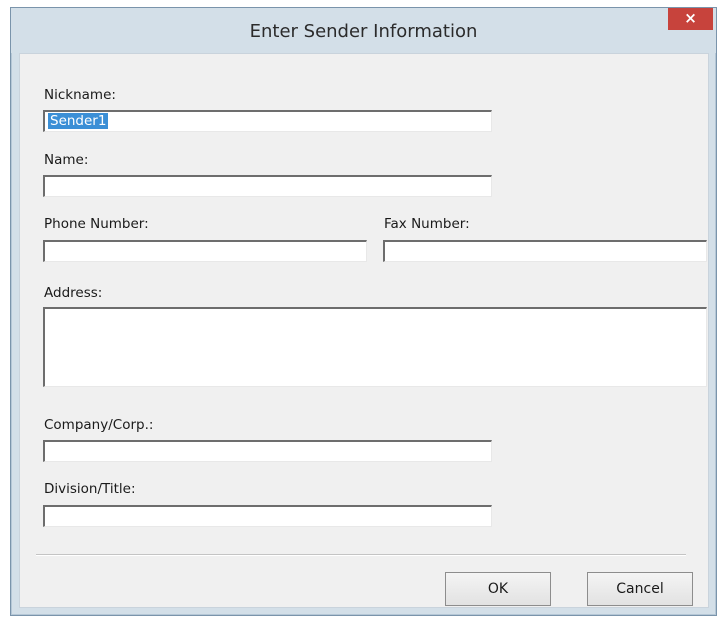 Image resolution: width=724 pixels, height=626 pixels. I want to click on division-title-input, so click(267, 516).